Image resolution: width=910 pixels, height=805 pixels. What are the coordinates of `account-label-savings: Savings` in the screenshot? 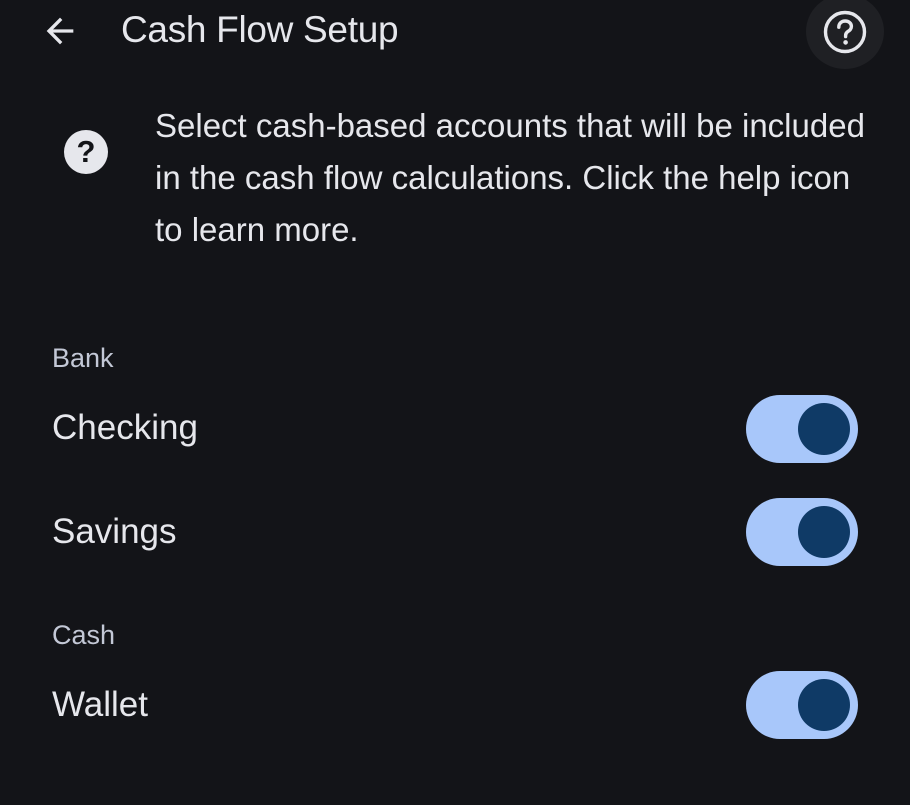 It's located at (114, 531).